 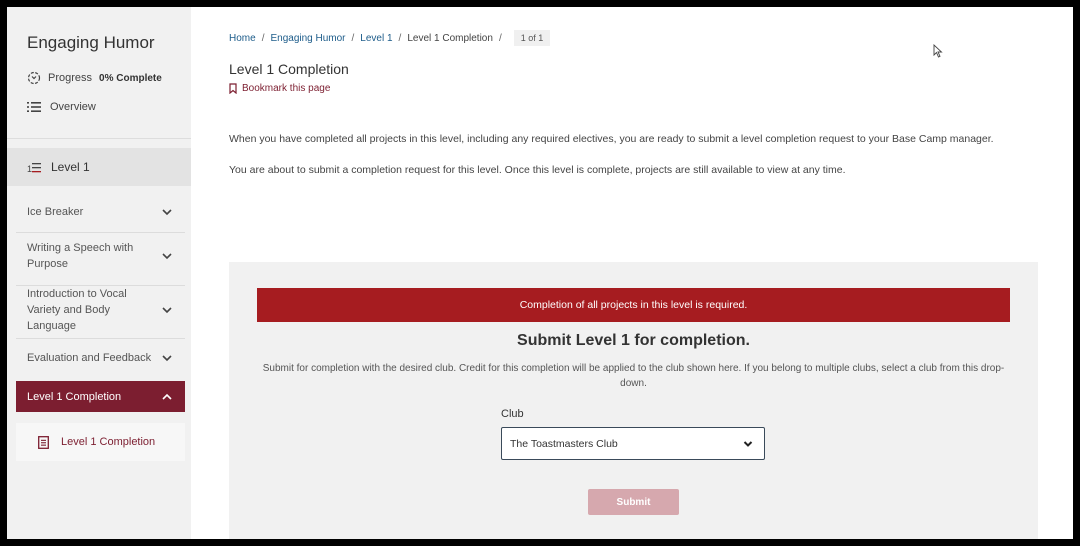 I want to click on sidebar-item-level-completion: Level 1 Completion, so click(x=100, y=396).